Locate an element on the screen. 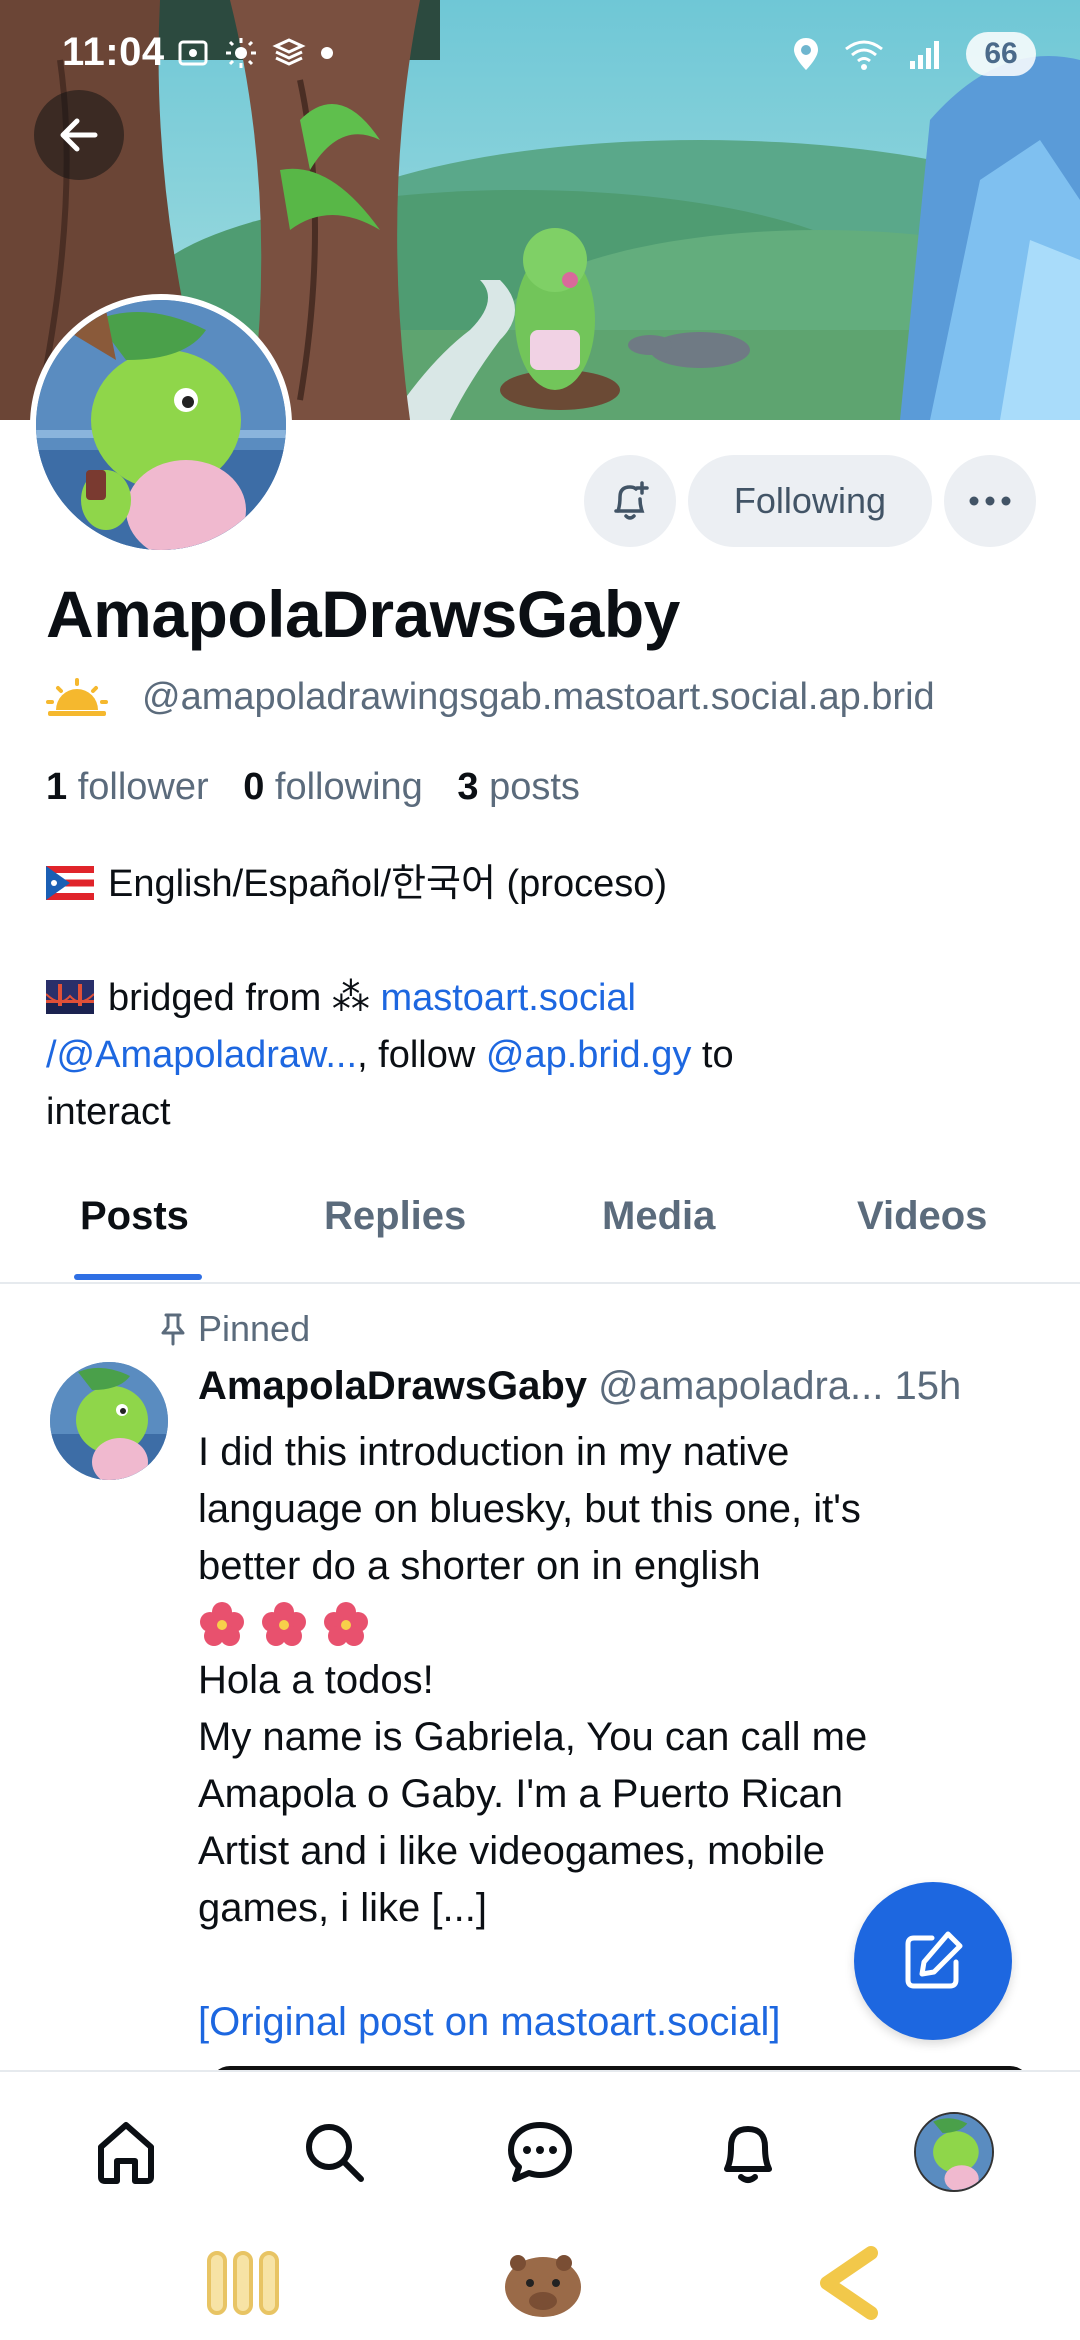 The image size is (1080, 2340). hibiscus-emoji-row is located at coordinates (608, 1623).